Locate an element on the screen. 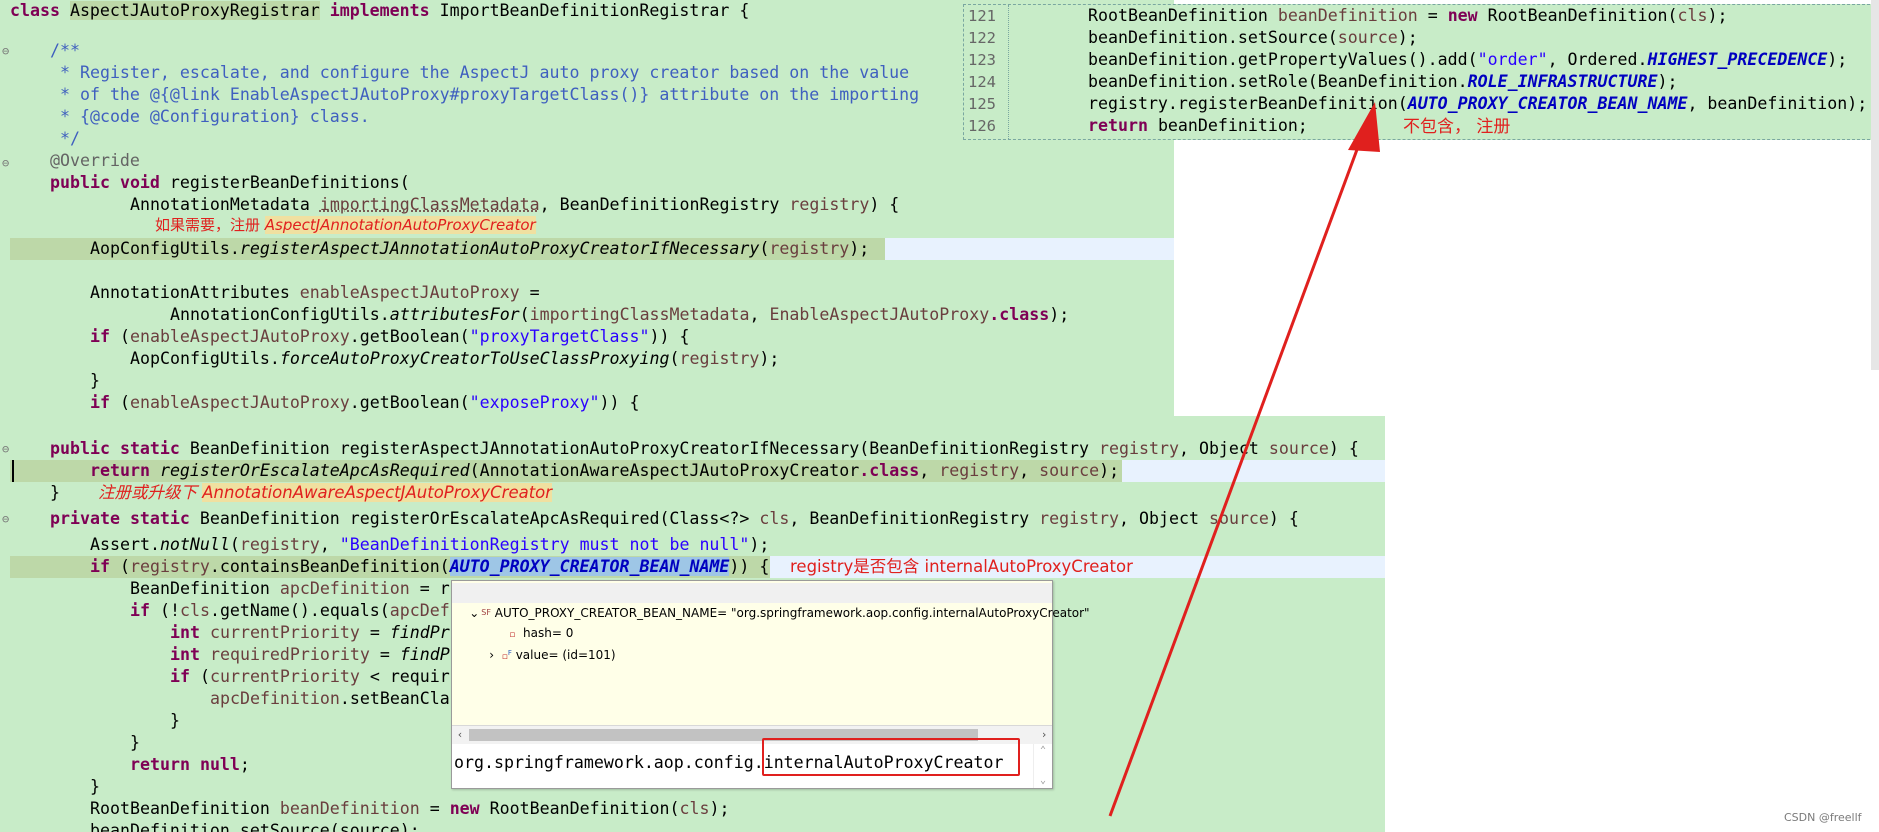 This screenshot has height=832, width=1879. vertical-scrollbar: ⌃ ⌄ is located at coordinates (1042, 766).